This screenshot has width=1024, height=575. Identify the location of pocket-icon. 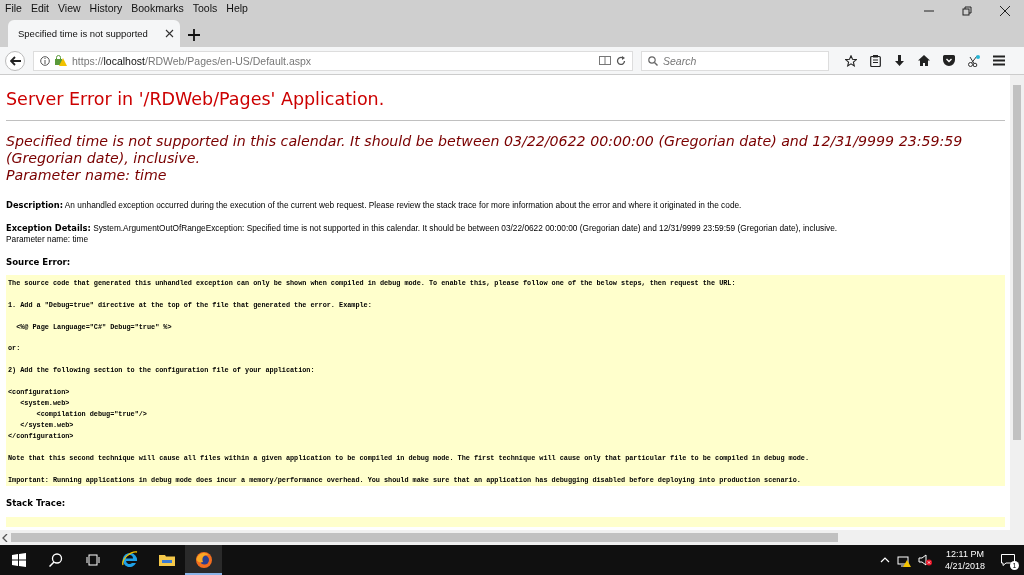
(949, 60).